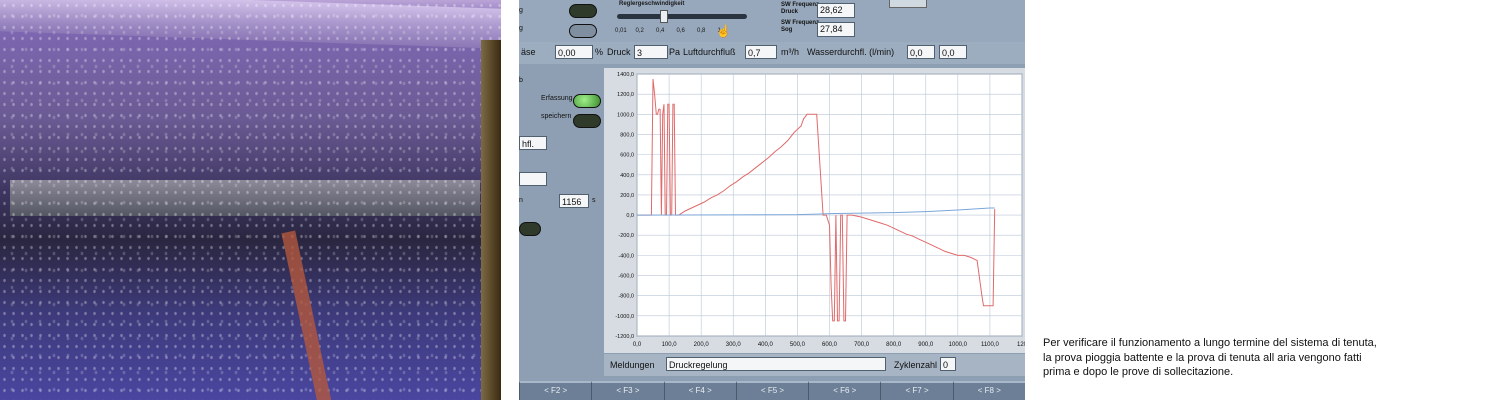 Image resolution: width=1500 pixels, height=400 pixels. What do you see at coordinates (561, 232) in the screenshot?
I see `left-control-panel: b Erfassung speichern hfl. n 1156 s` at bounding box center [561, 232].